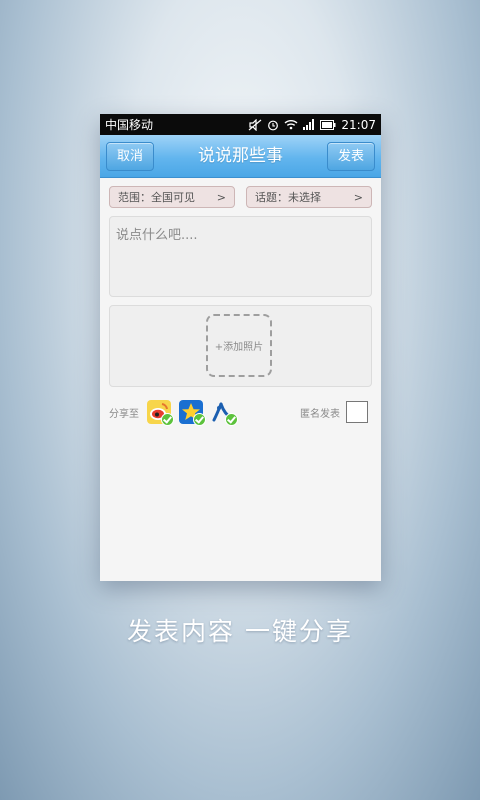 Image resolution: width=480 pixels, height=800 pixels. What do you see at coordinates (328, 124) in the screenshot?
I see `battery-icon` at bounding box center [328, 124].